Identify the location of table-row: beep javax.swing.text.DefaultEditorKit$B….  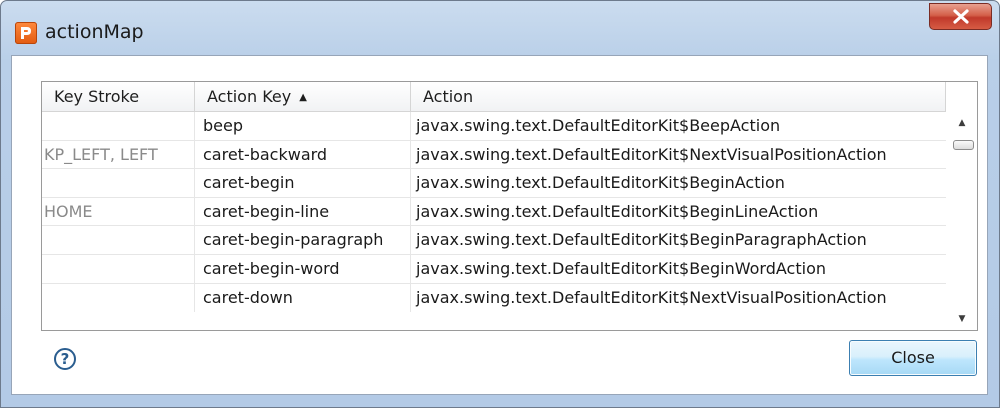
(494, 126).